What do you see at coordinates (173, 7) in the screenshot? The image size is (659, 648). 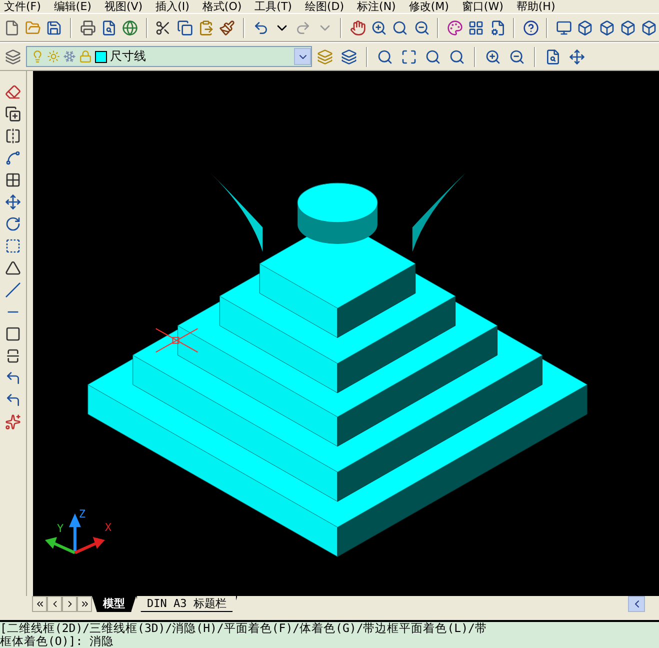 I see `menu-item: 插入(I)` at bounding box center [173, 7].